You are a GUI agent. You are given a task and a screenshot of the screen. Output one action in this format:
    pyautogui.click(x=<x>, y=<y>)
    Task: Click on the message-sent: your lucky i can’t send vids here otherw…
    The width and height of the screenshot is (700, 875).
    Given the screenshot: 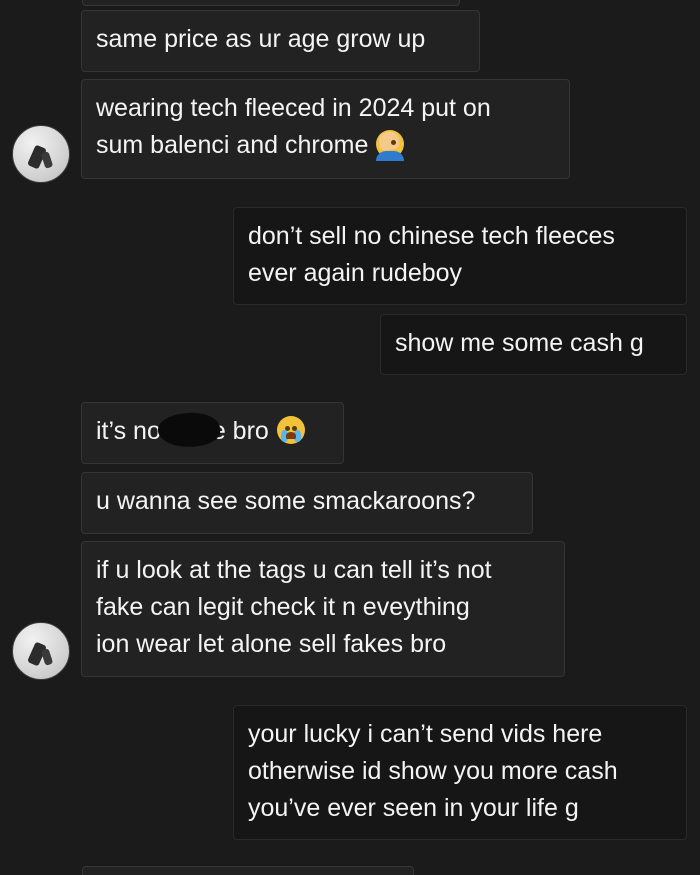 What is the action you would take?
    pyautogui.click(x=460, y=772)
    